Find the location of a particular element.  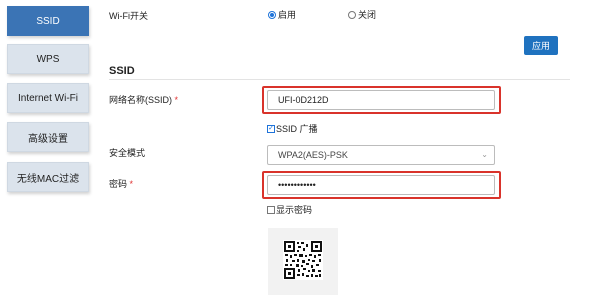

sidebar-item-advanced-settings: 高级设置 is located at coordinates (48, 137).